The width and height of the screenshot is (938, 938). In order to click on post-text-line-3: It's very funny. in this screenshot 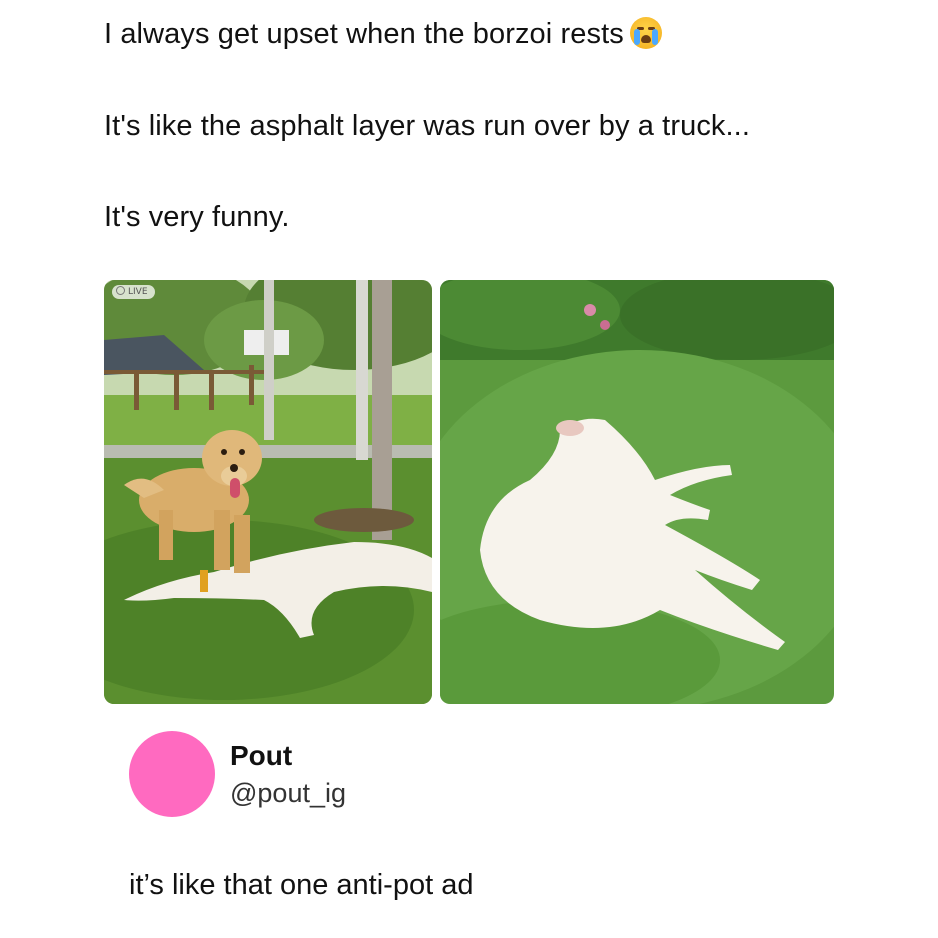, I will do `click(197, 217)`.